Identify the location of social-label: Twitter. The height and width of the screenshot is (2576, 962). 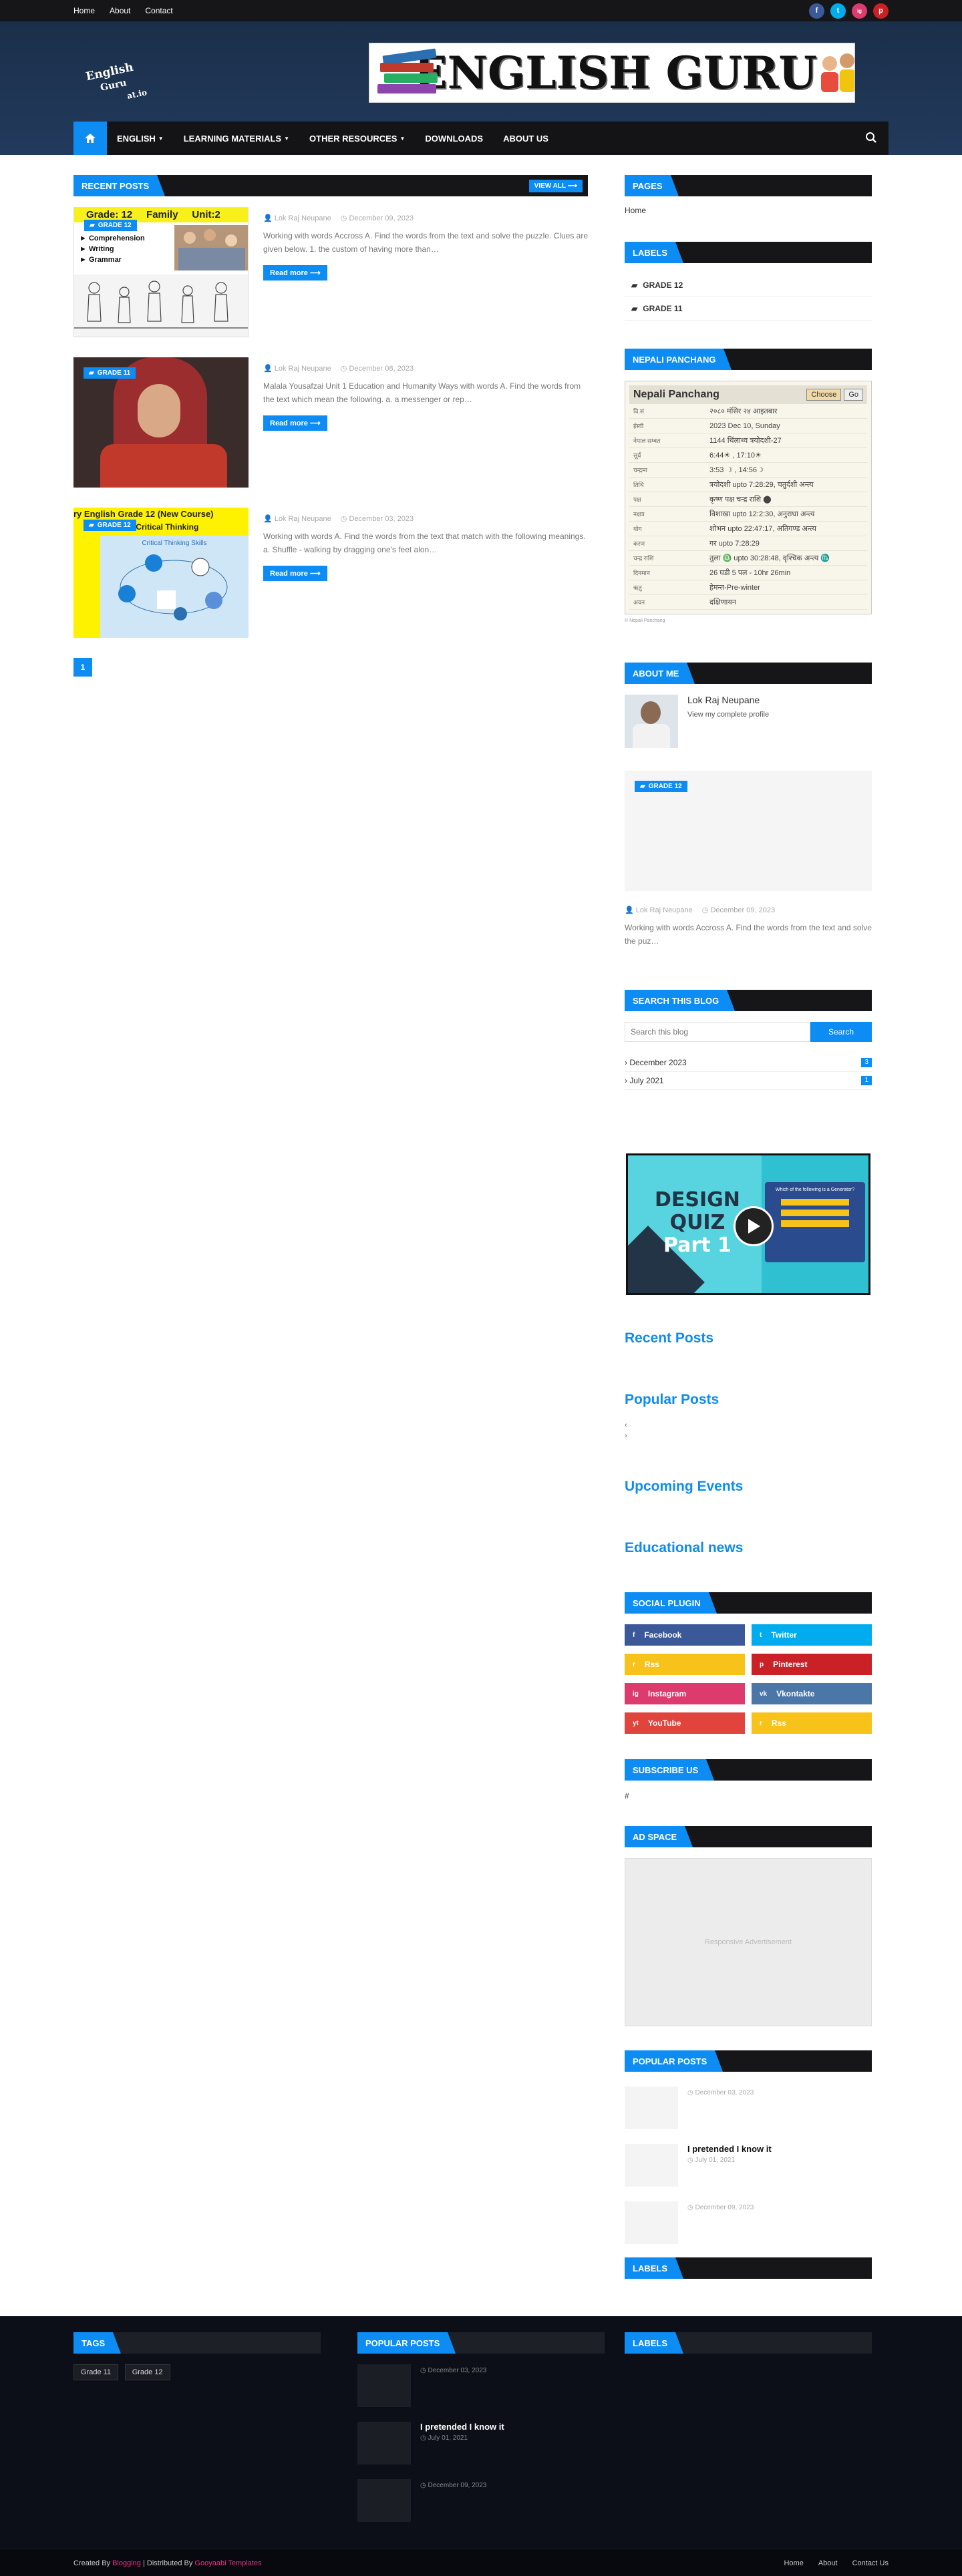
(784, 1635).